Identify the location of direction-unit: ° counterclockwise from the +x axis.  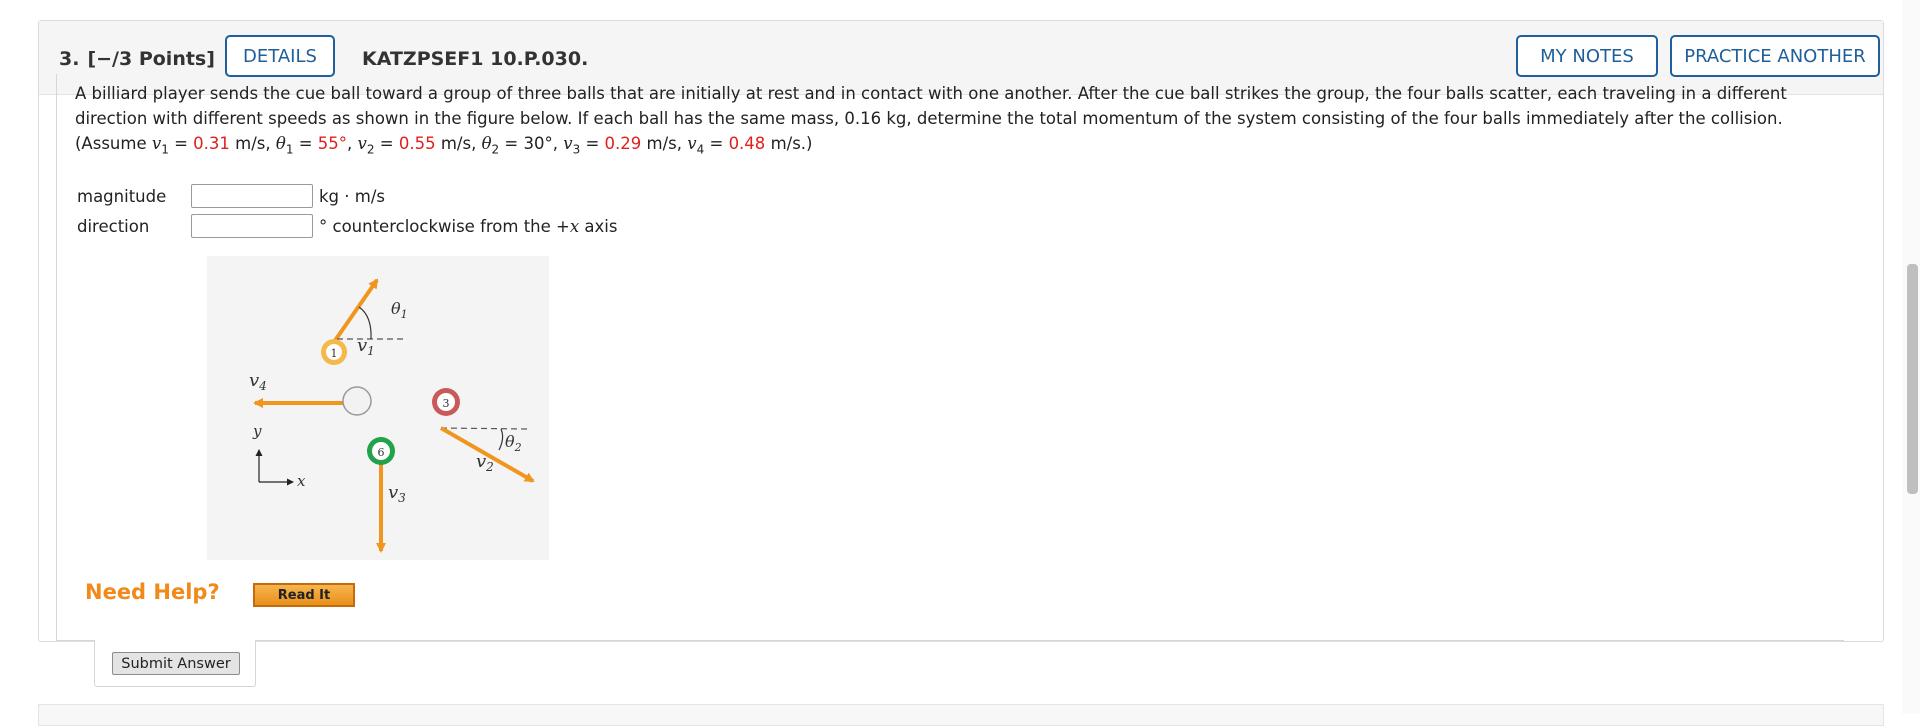
(468, 226).